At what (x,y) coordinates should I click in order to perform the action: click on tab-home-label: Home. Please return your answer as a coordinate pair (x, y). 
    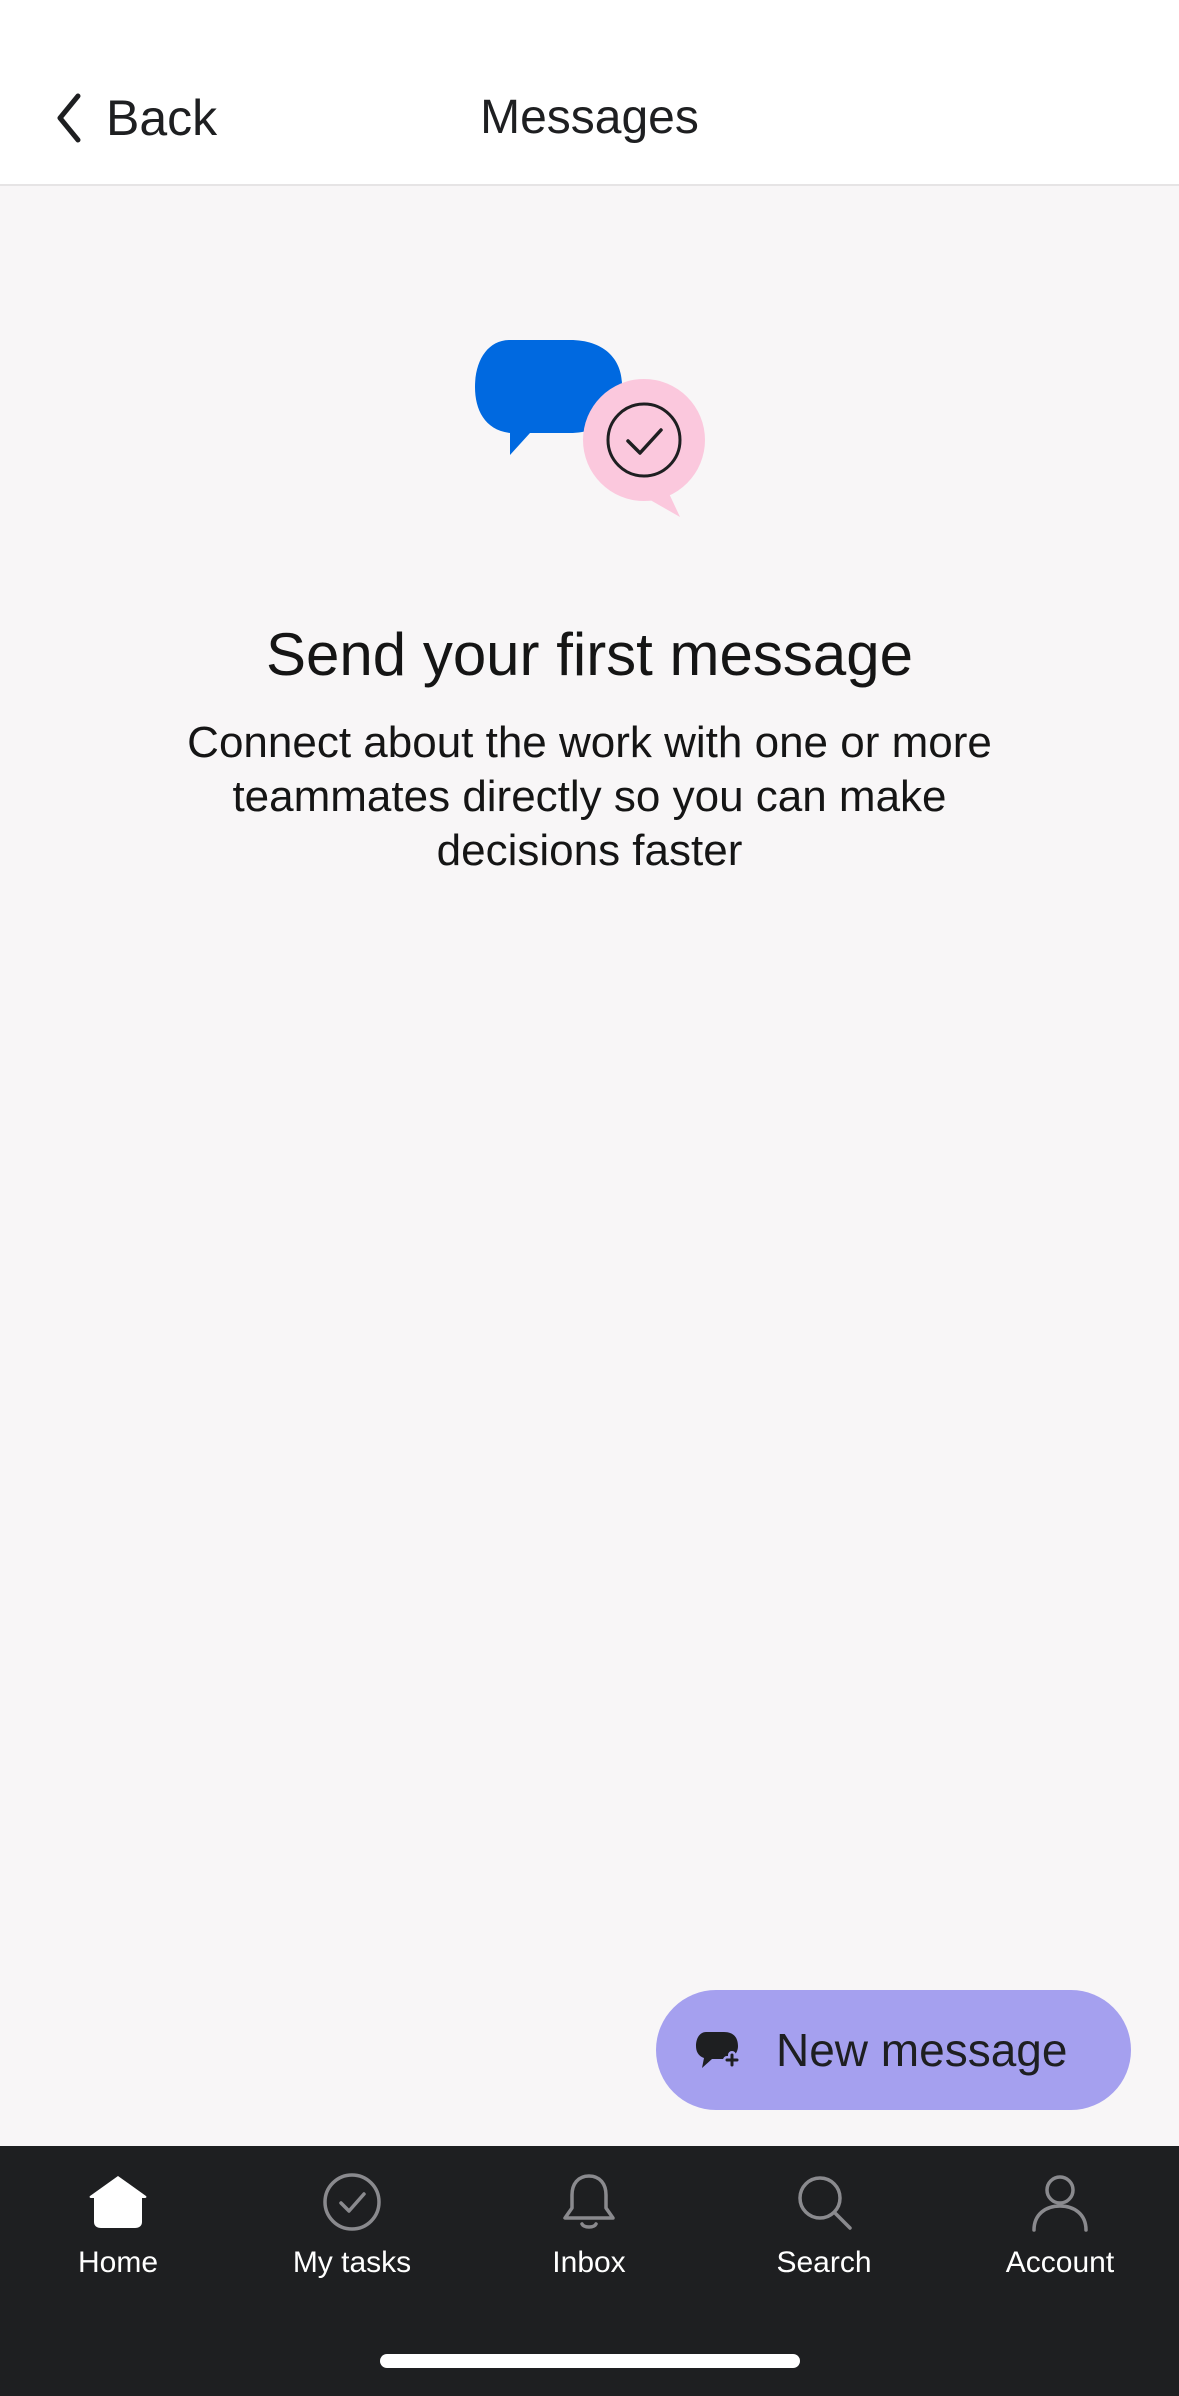
    Looking at the image, I should click on (118, 2262).